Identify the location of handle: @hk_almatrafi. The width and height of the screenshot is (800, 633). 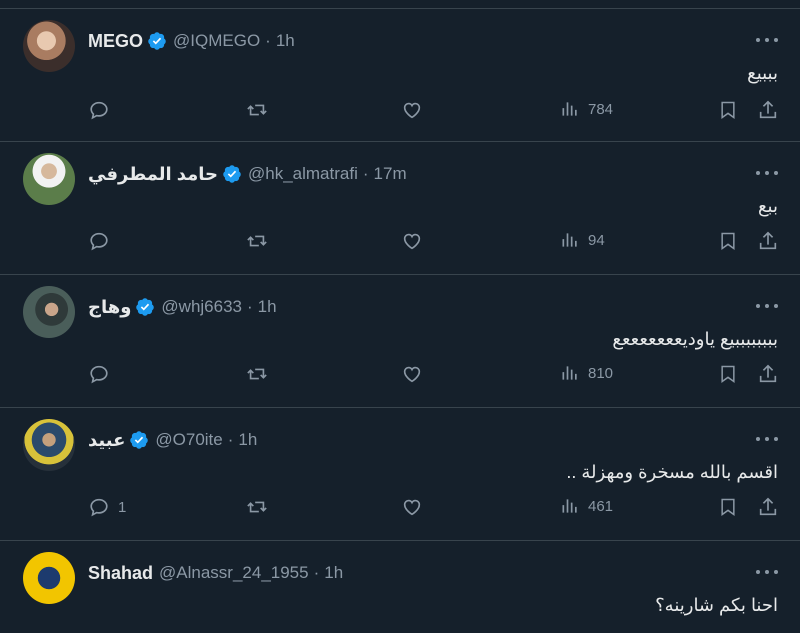
(303, 174).